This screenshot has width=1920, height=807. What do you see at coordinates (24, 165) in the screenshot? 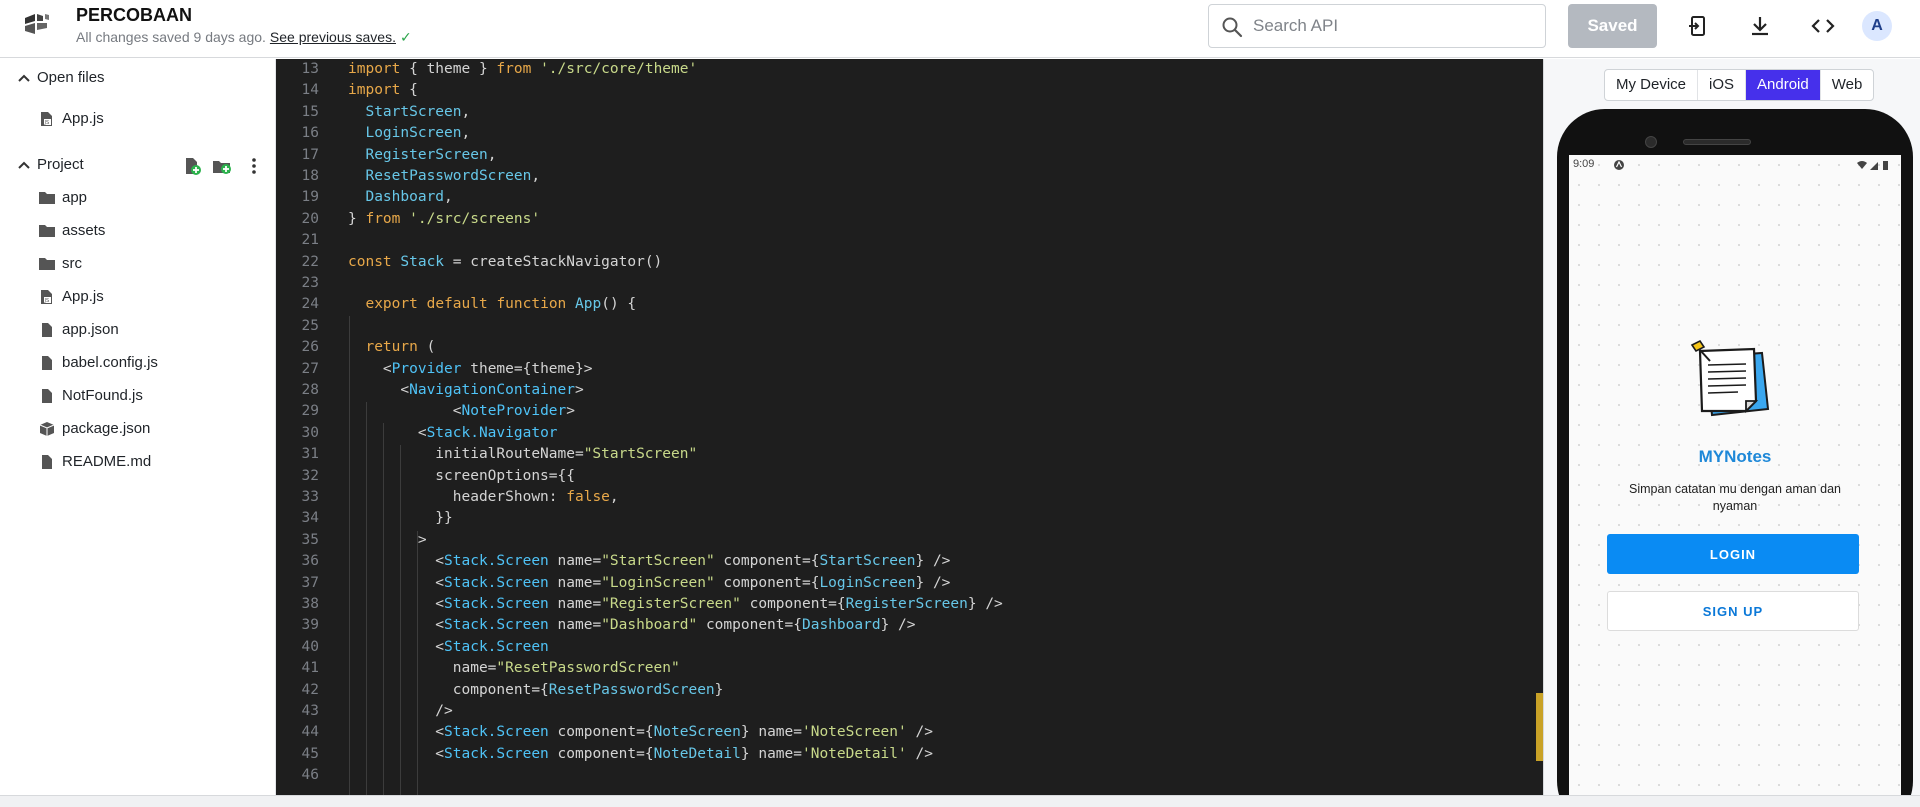
I see `chevron-up-icon` at bounding box center [24, 165].